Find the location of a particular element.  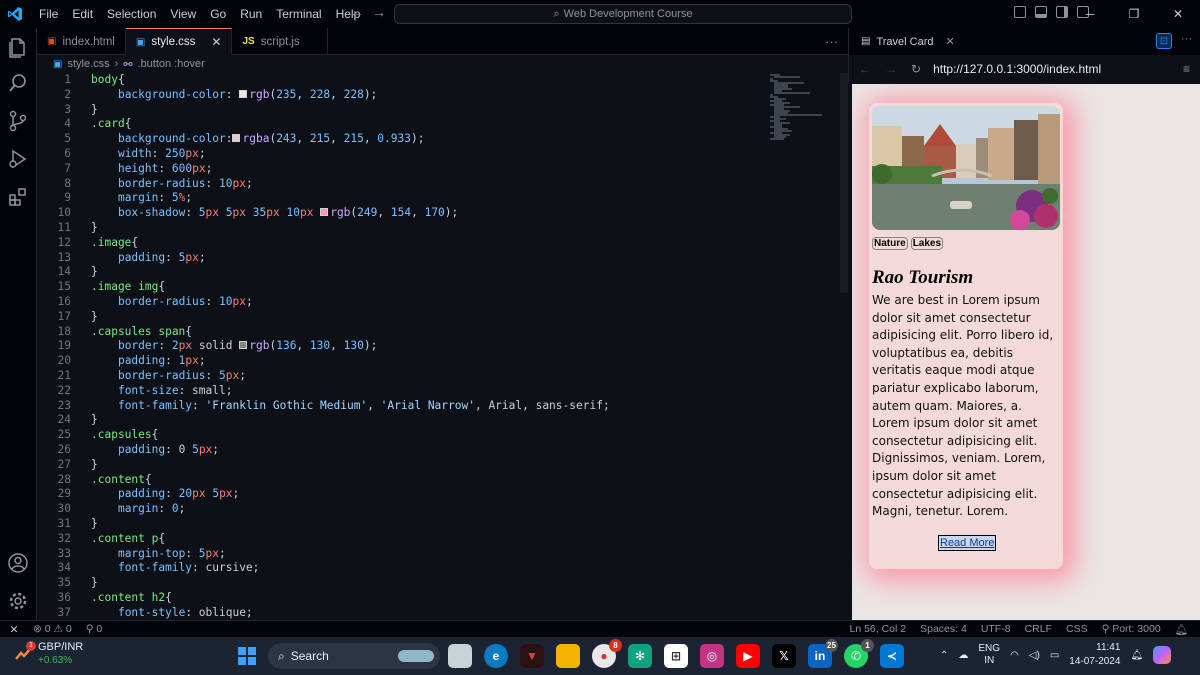

edge-icon: e is located at coordinates (496, 656).